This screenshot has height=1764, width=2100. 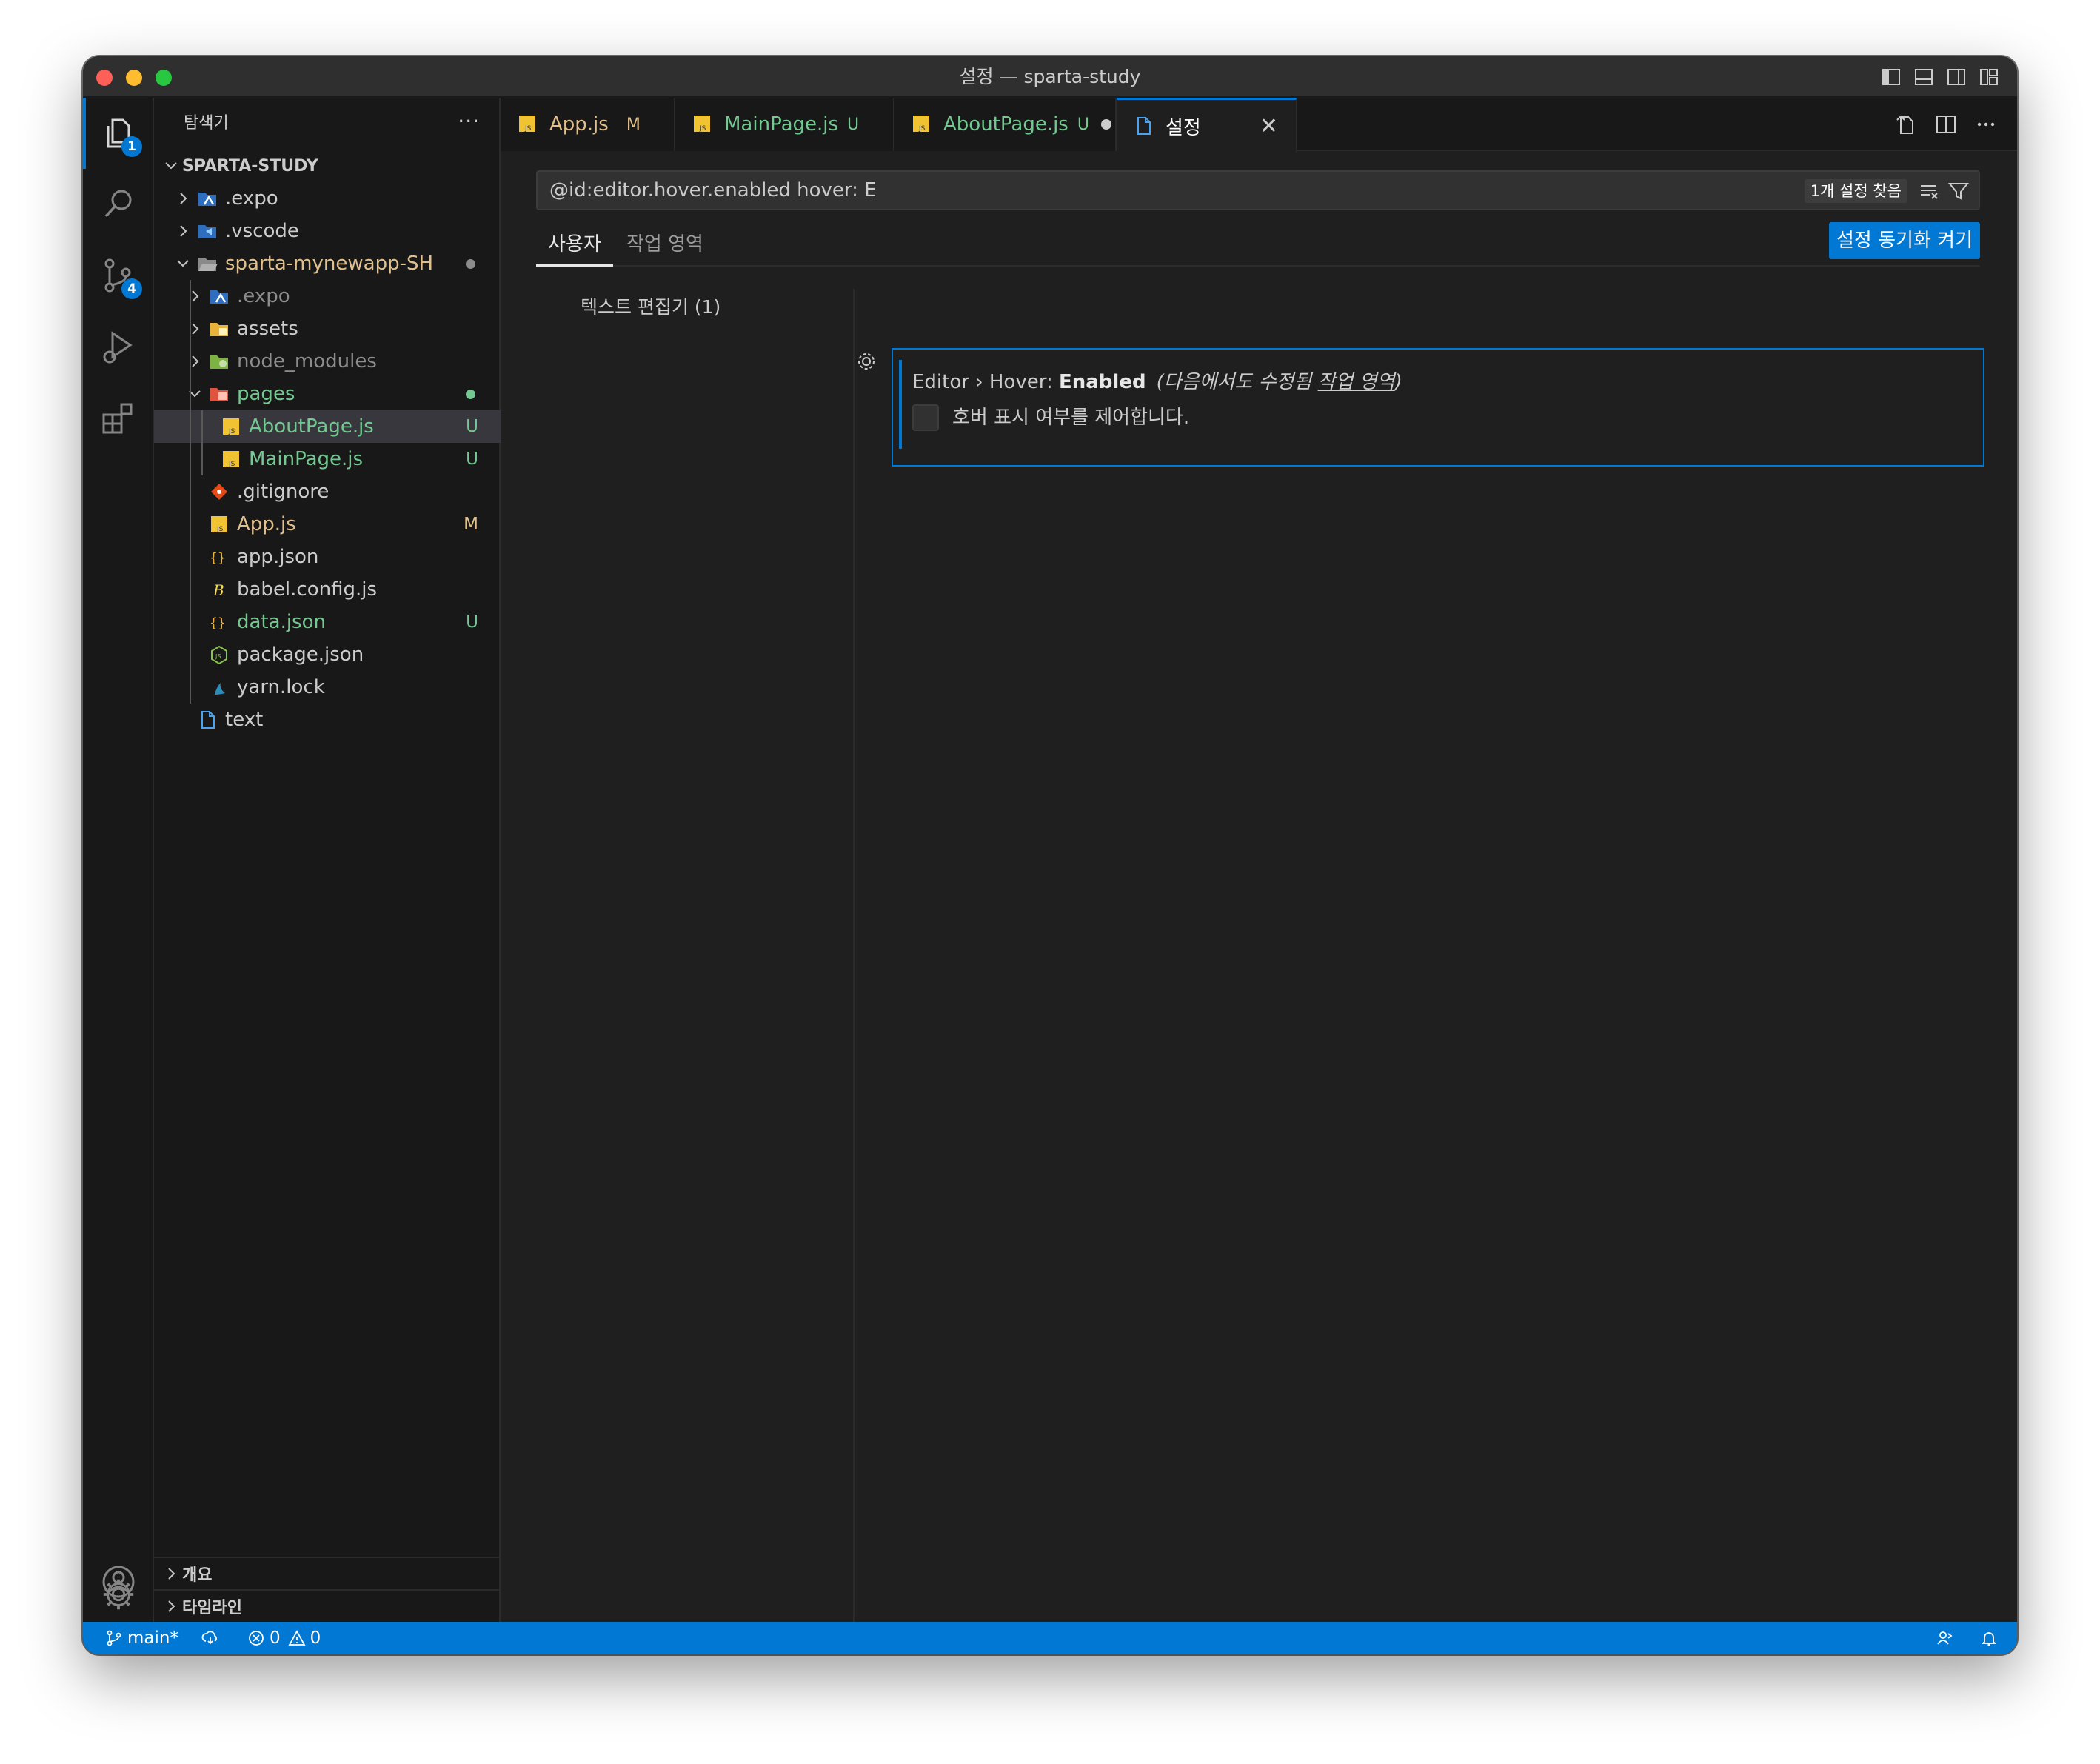 I want to click on filter-icon, so click(x=1958, y=191).